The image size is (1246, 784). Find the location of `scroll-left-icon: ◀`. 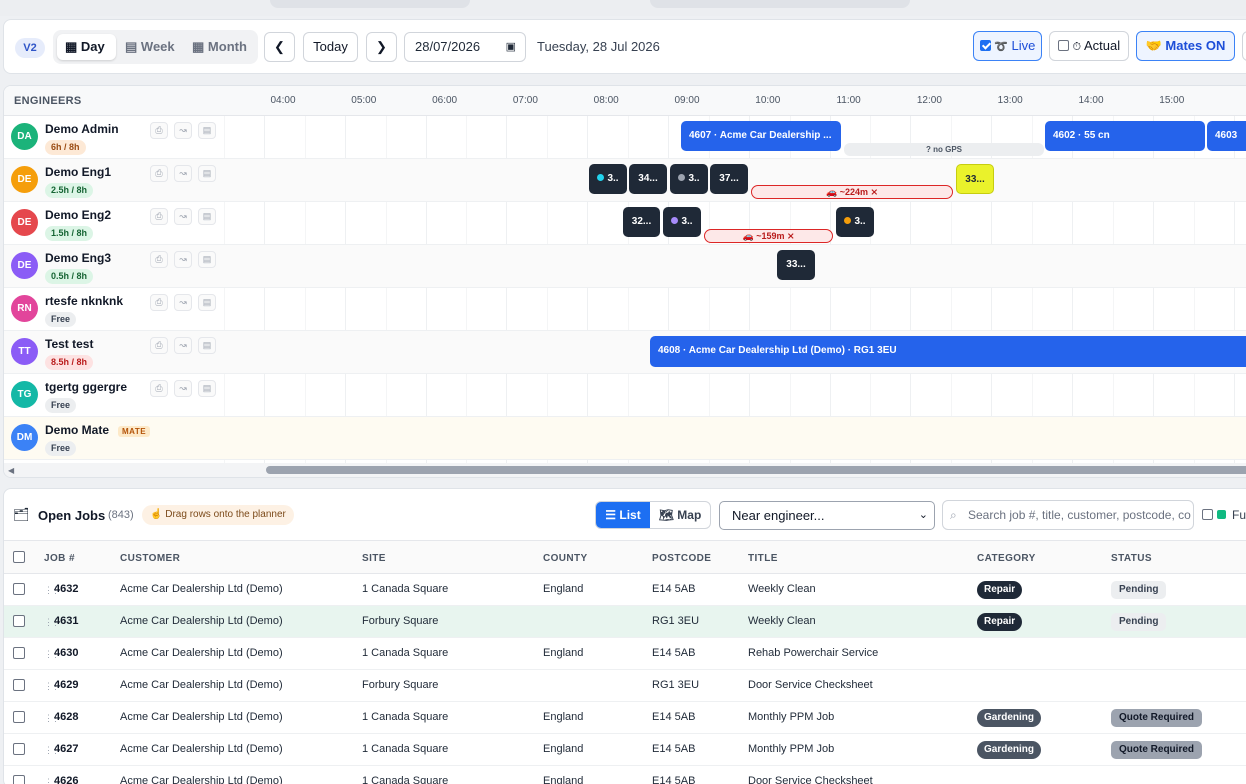

scroll-left-icon: ◀ is located at coordinates (11, 470).